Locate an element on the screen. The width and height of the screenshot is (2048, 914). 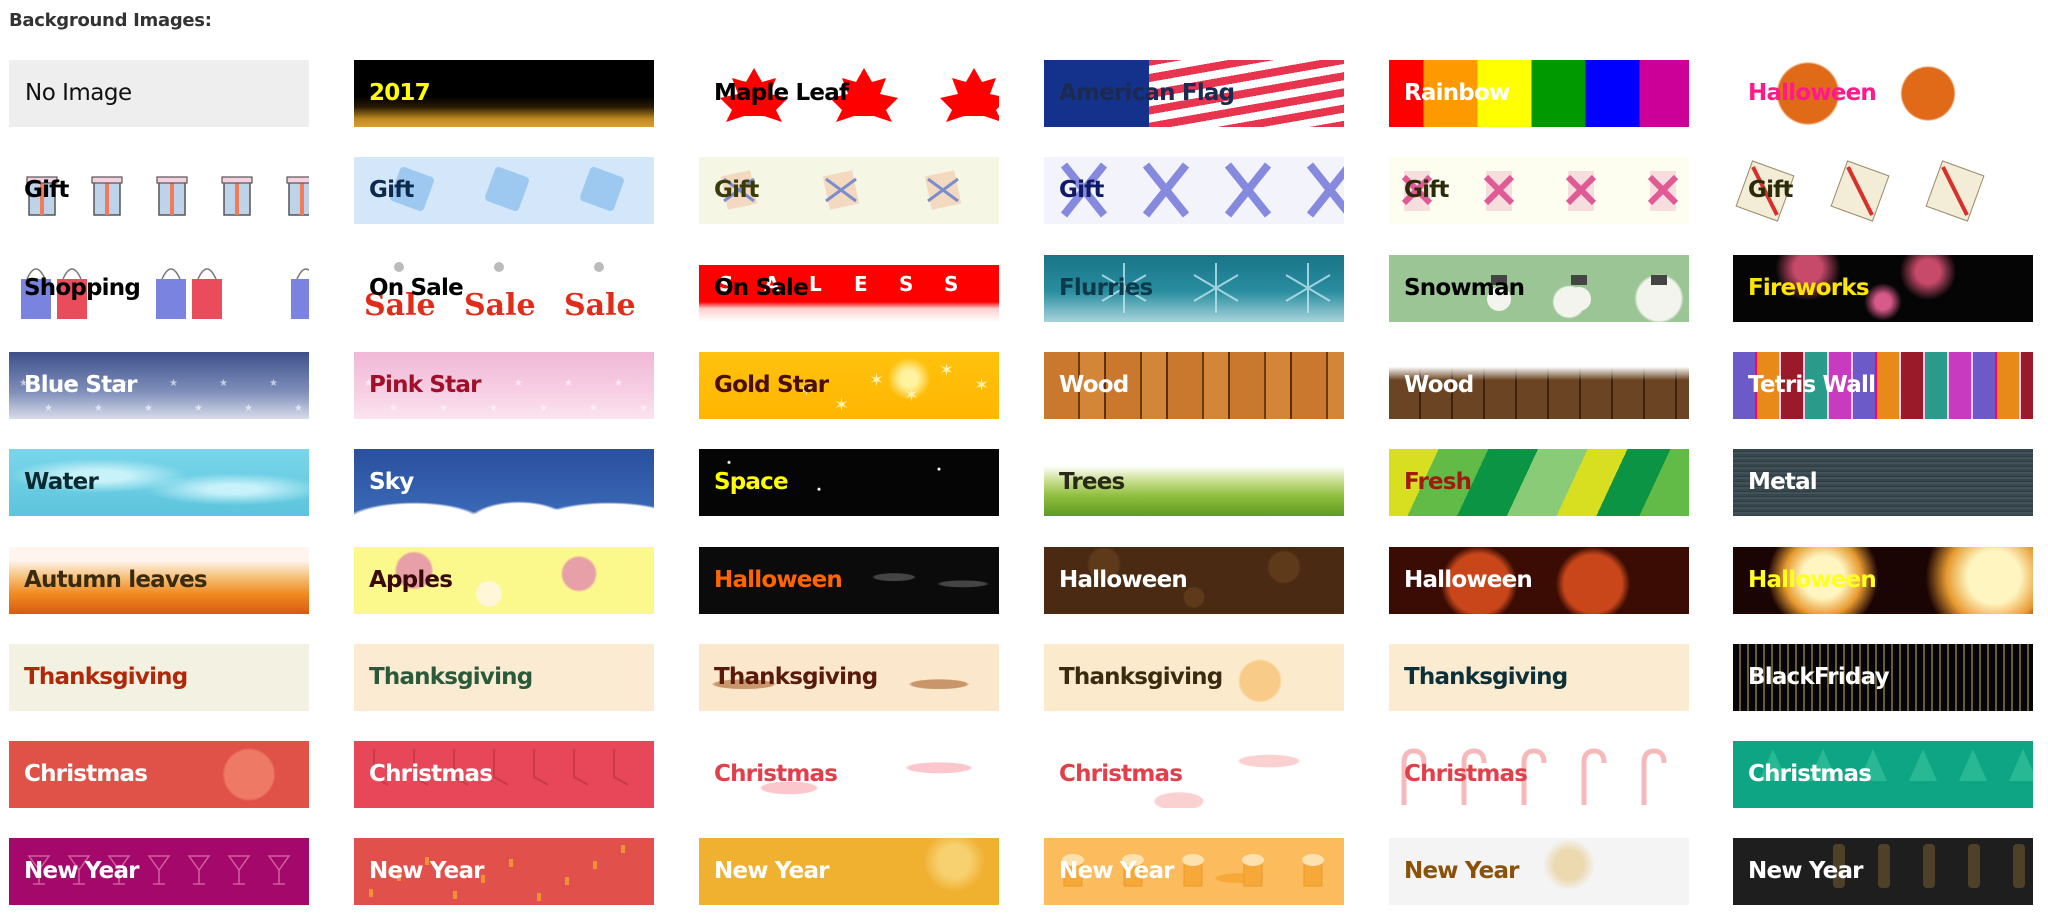
background-option-autumn-leaves: Autumn leaves is located at coordinates (159, 580).